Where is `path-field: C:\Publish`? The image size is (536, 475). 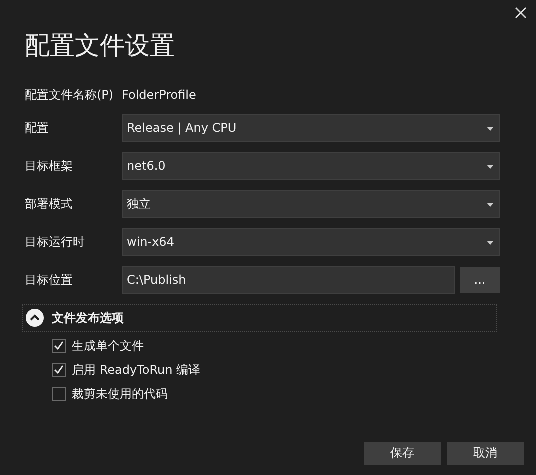 path-field: C:\Publish is located at coordinates (288, 280).